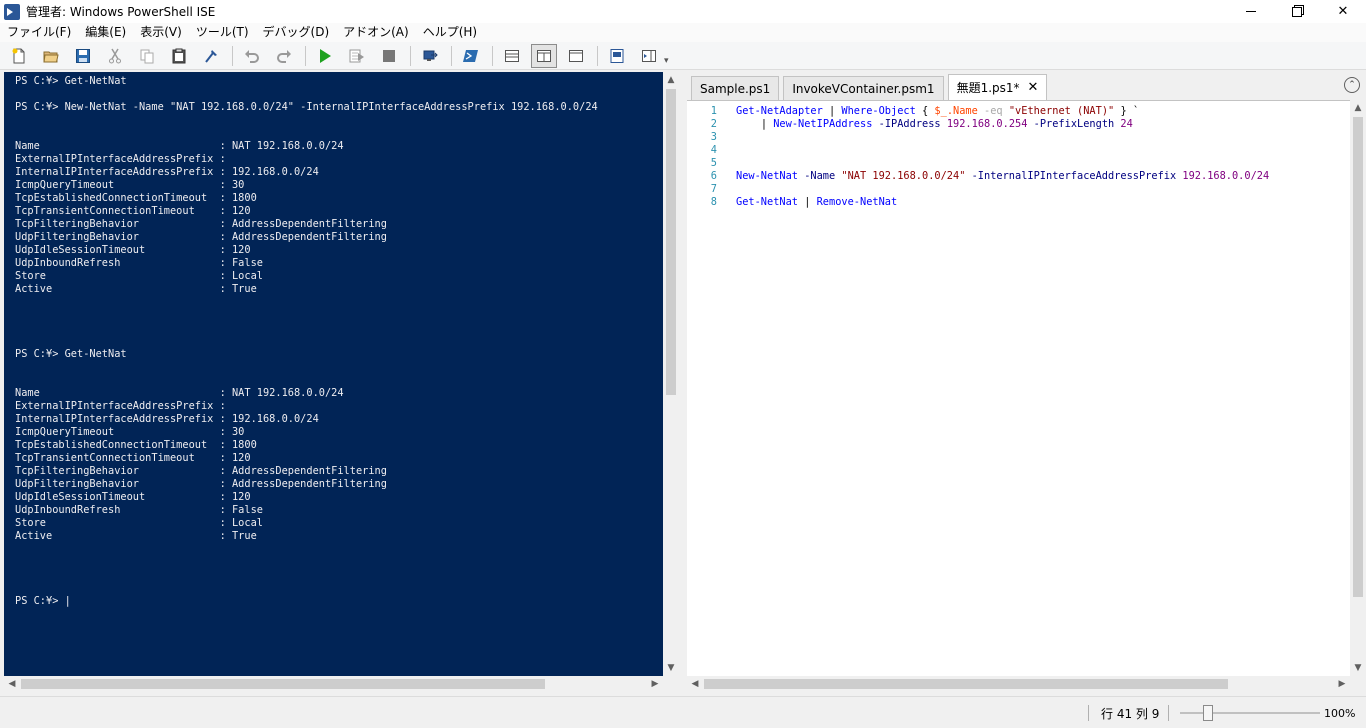 The width and height of the screenshot is (1366, 728). I want to click on pane-splitter, so click(683, 382).